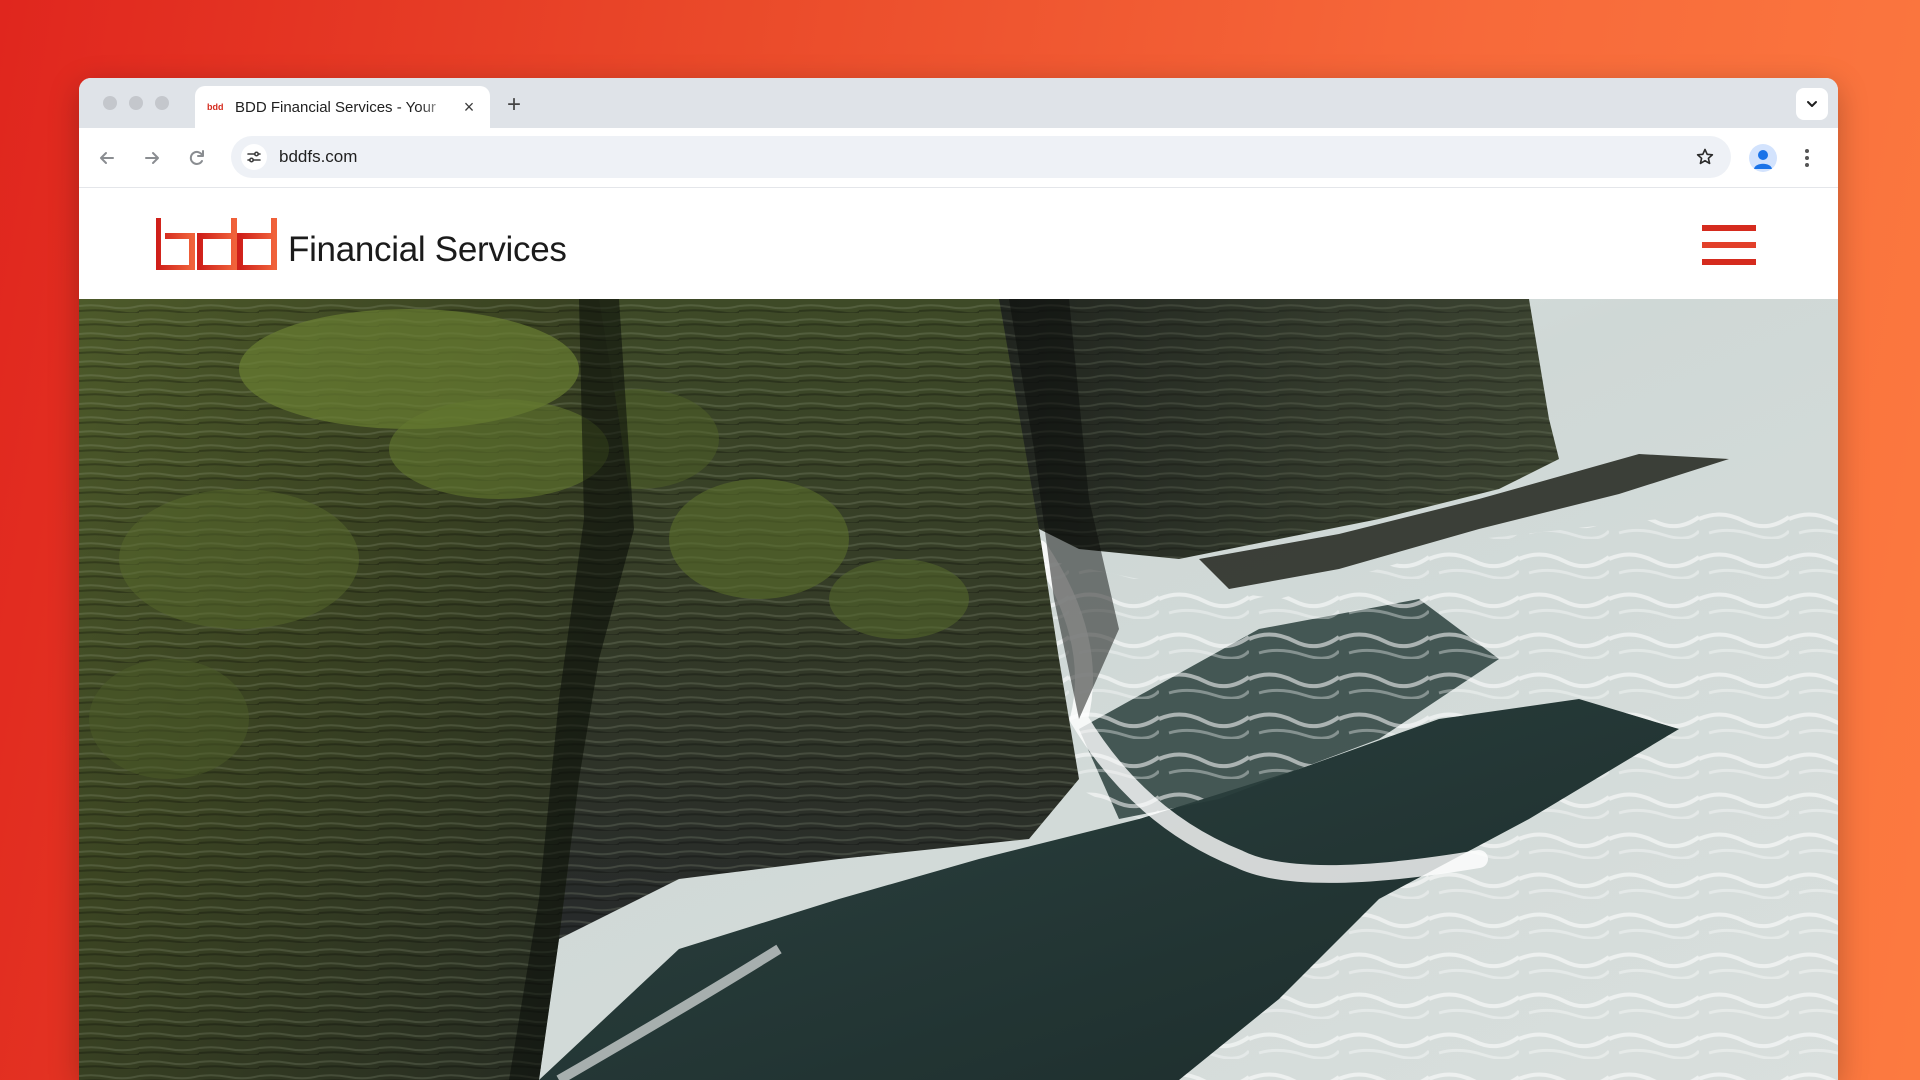 The height and width of the screenshot is (1080, 1920). What do you see at coordinates (215, 107) in the screenshot?
I see `favicon-icon: bdd` at bounding box center [215, 107].